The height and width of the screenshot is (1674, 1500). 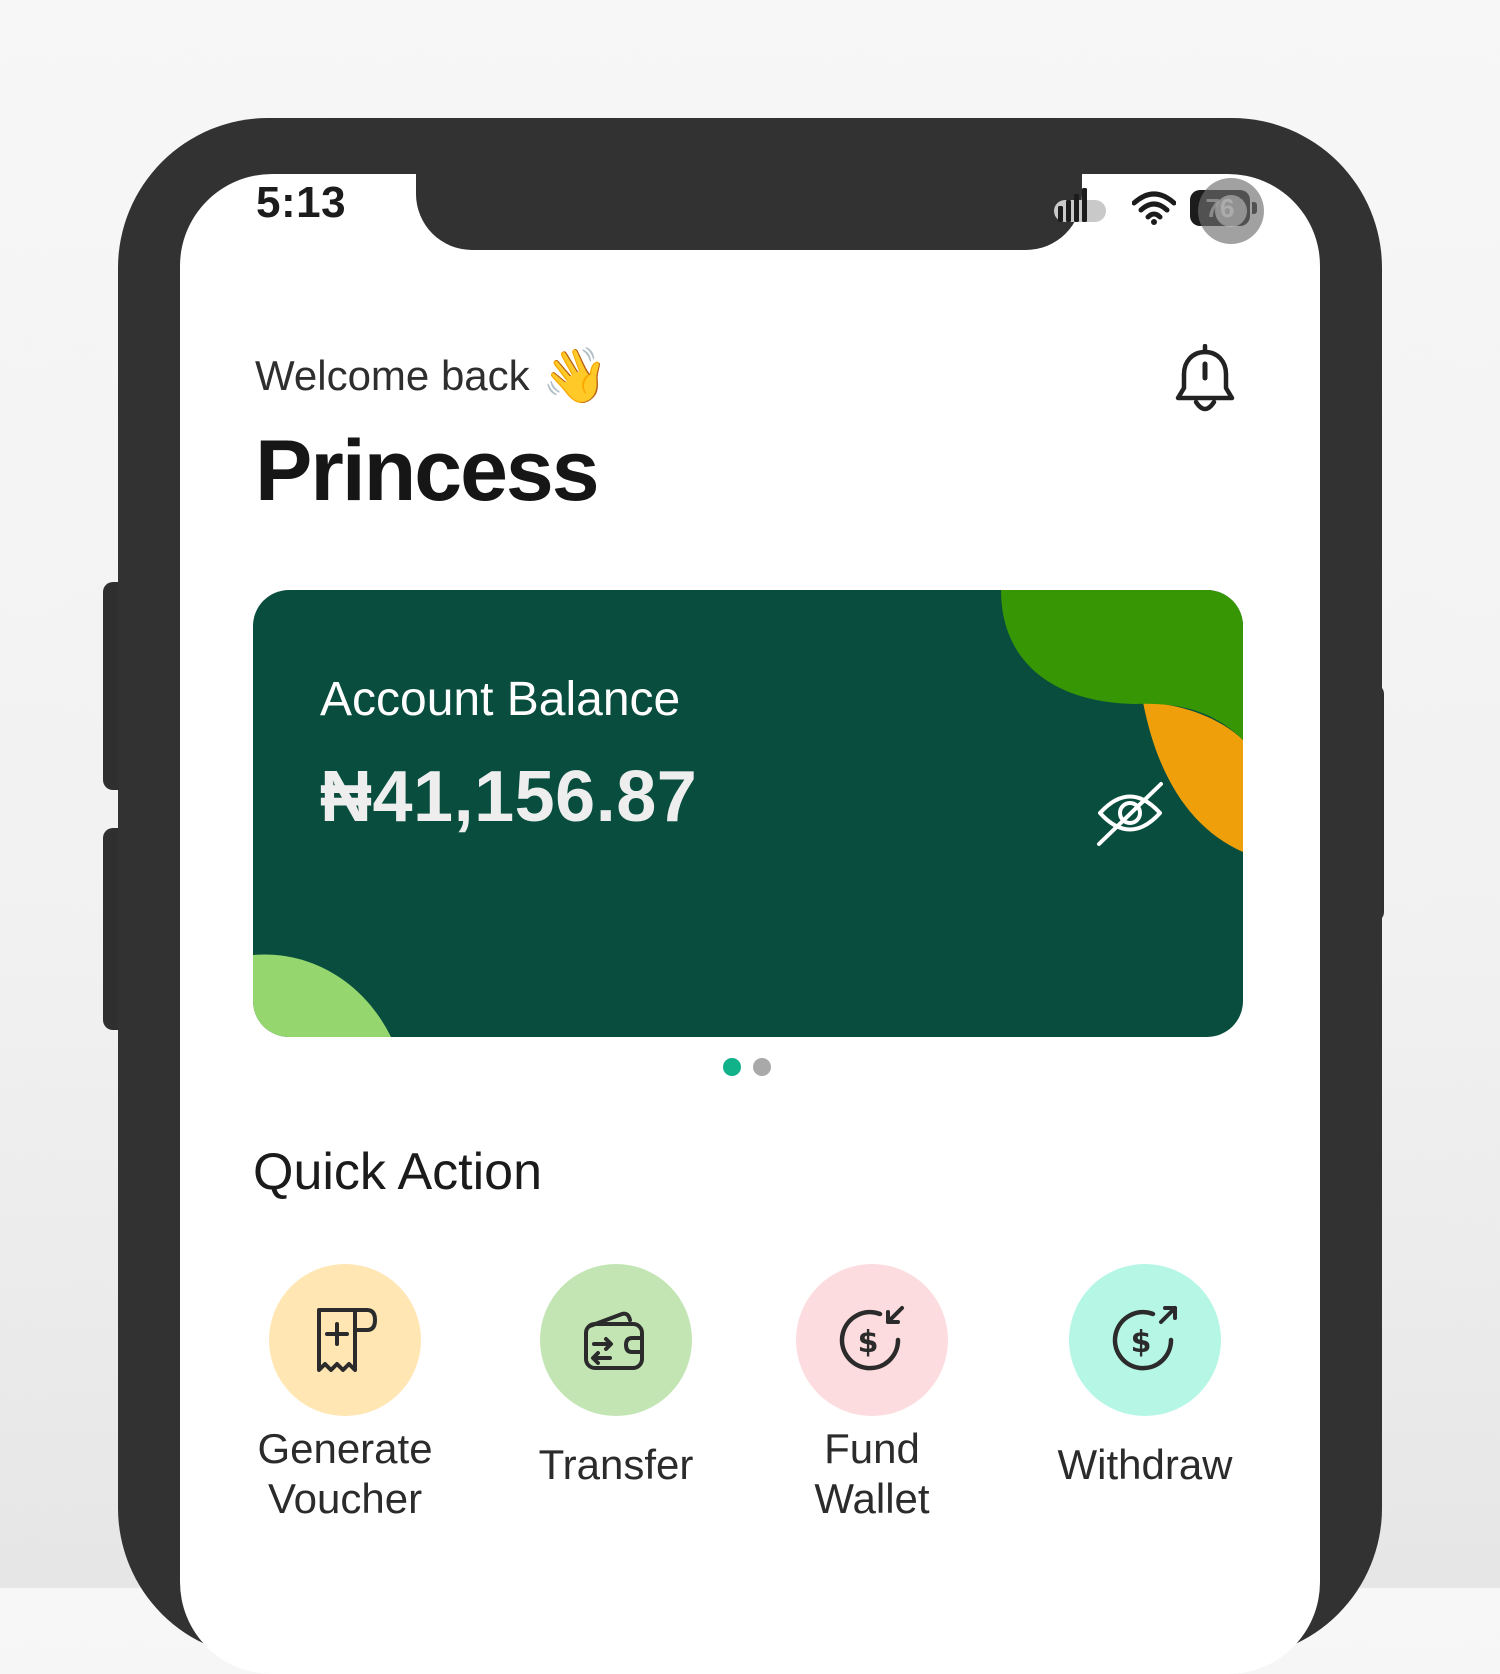 I want to click on transfer-button: Transfer, so click(x=616, y=1377).